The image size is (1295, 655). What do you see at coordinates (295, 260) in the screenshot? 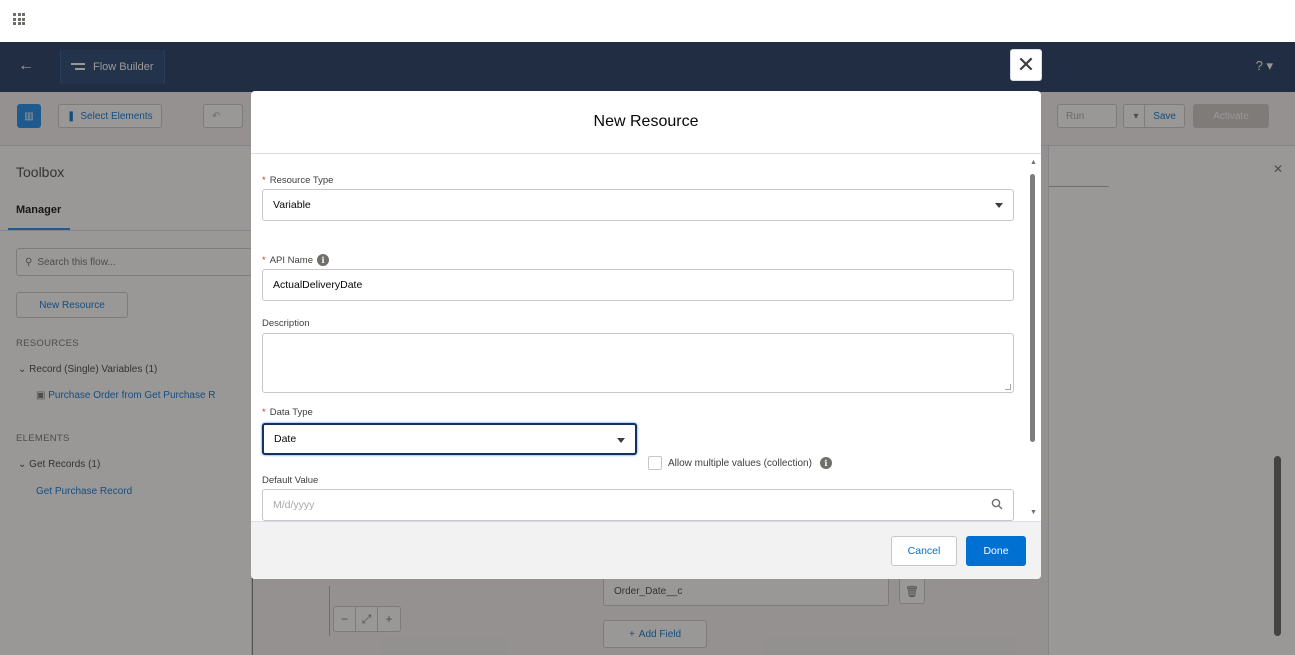
I see `api-name-label: * API Name i` at bounding box center [295, 260].